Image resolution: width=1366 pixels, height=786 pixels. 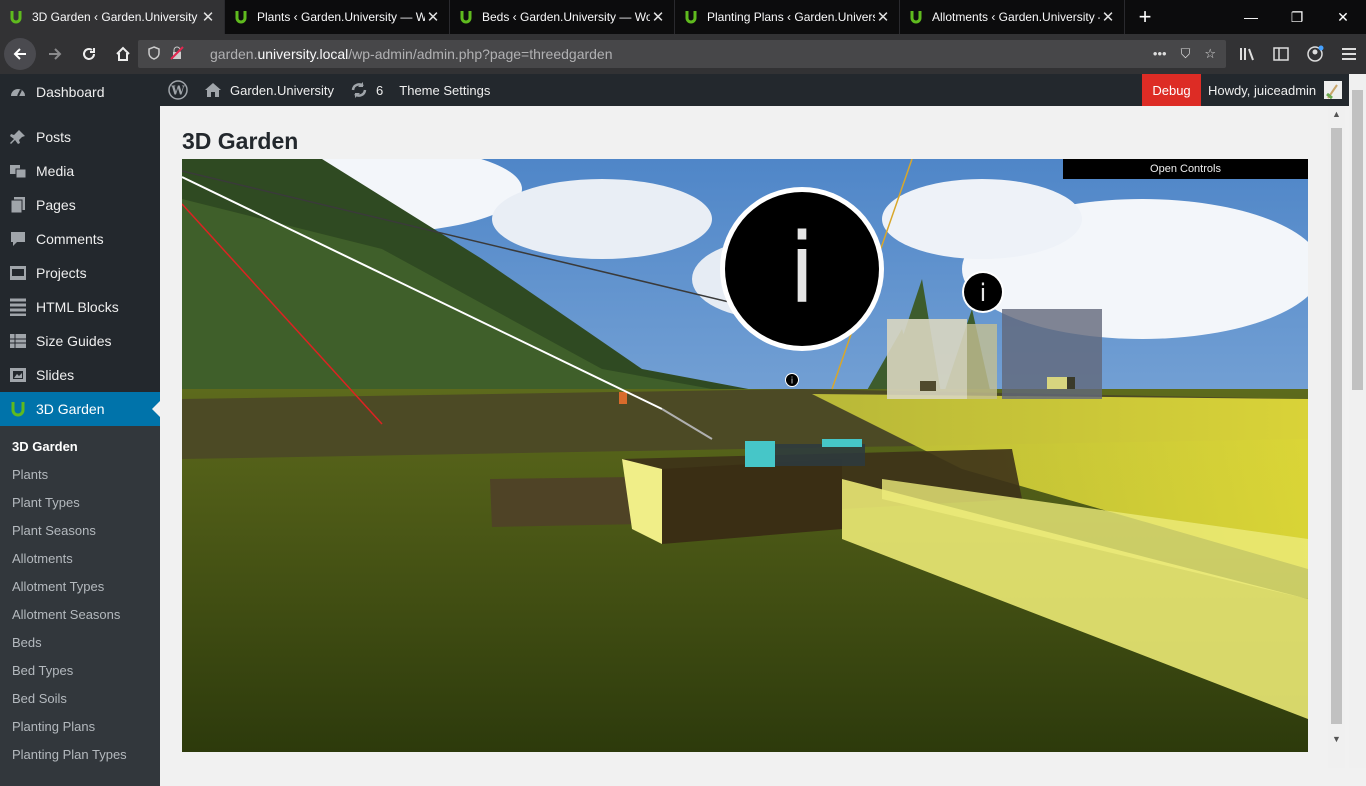 What do you see at coordinates (80, 171) in the screenshot?
I see `sidebar-item-media: Media` at bounding box center [80, 171].